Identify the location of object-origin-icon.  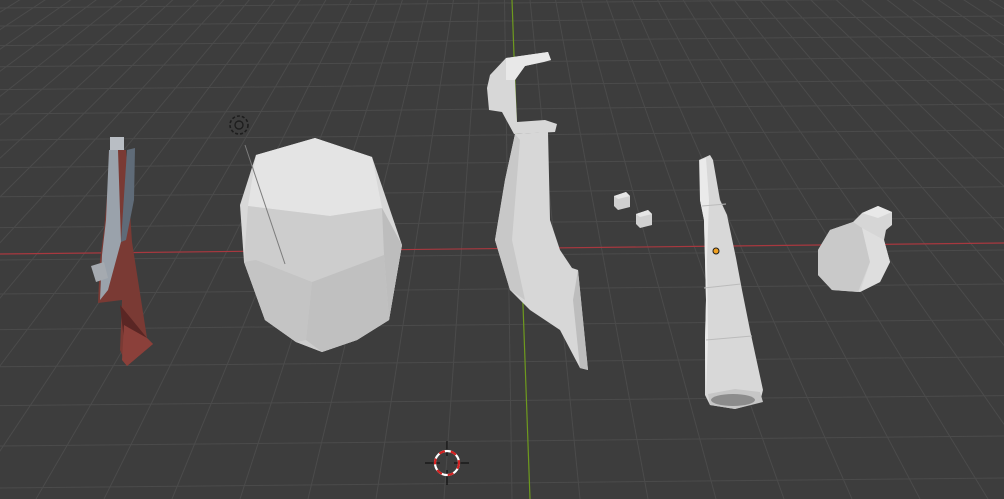
(716, 251).